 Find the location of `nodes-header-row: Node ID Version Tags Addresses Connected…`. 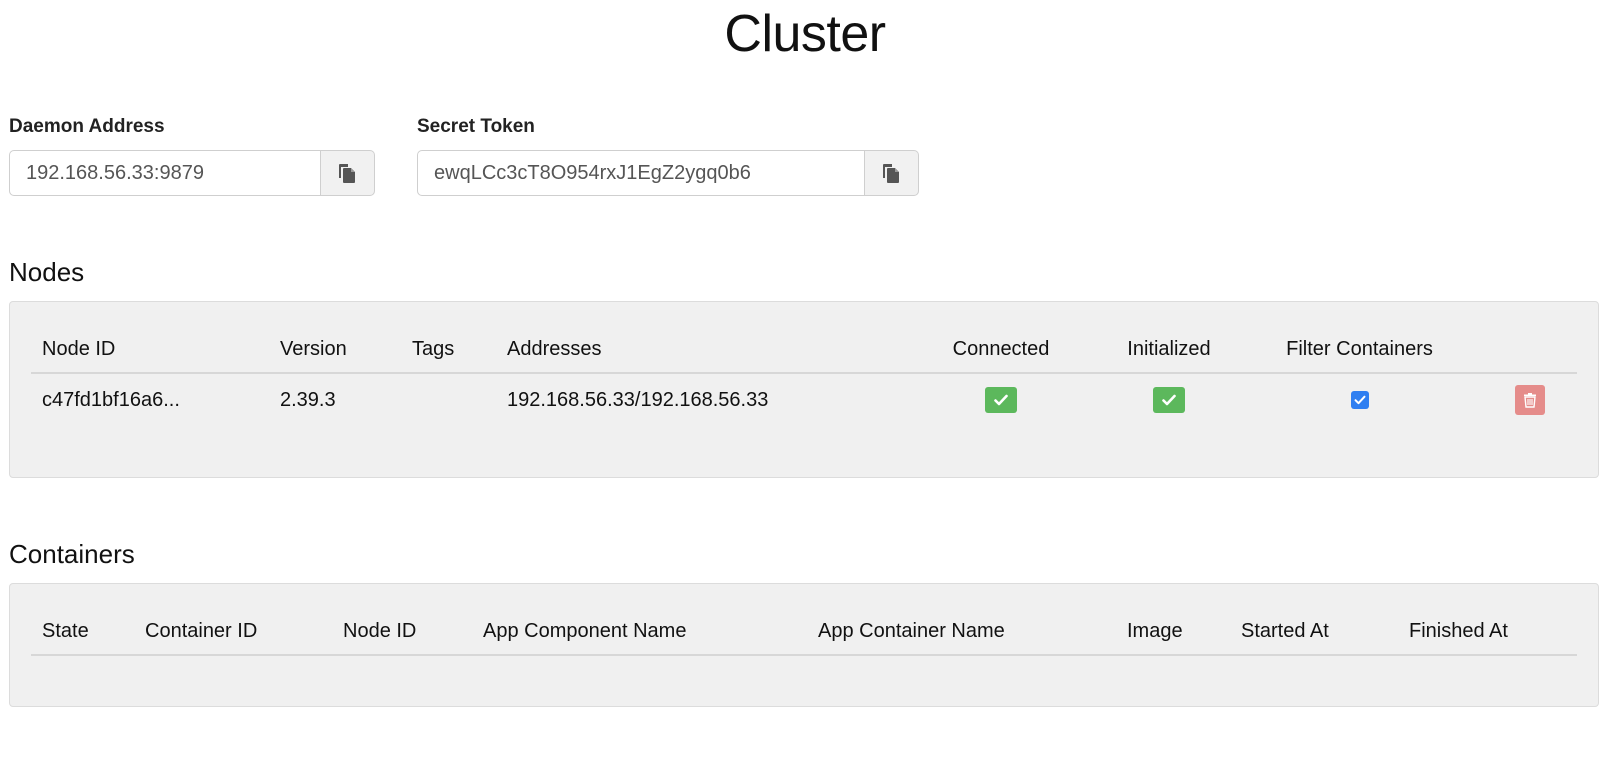

nodes-header-row: Node ID Version Tags Addresses Connected… is located at coordinates (804, 350).